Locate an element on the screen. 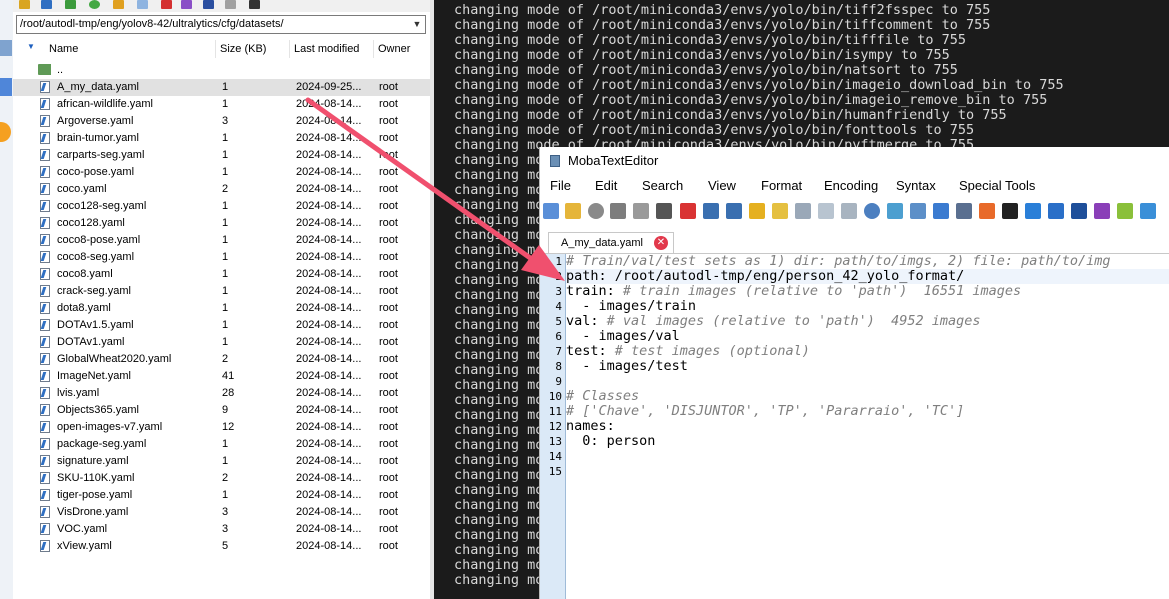  strip-icon-upload is located at coordinates (6, 48).